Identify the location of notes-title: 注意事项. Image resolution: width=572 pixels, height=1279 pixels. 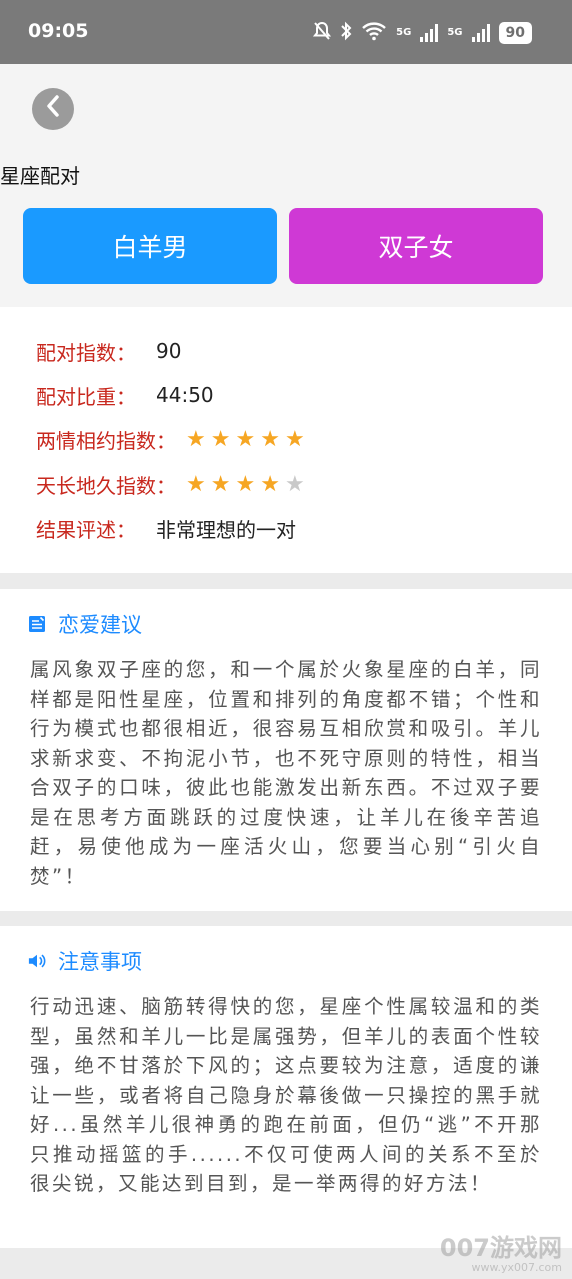
(100, 962).